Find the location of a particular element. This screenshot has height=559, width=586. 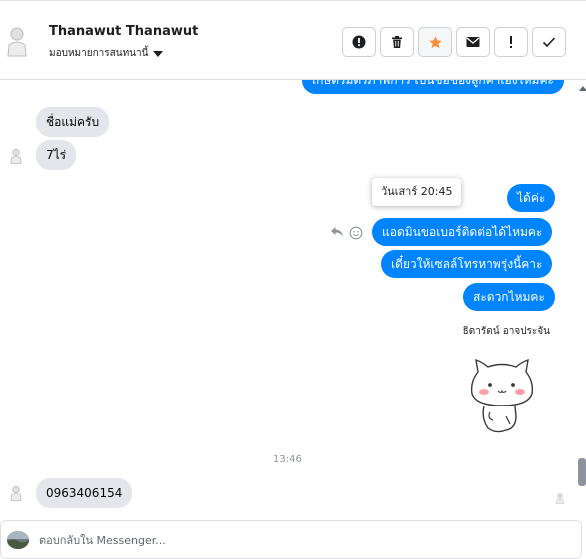

outgoing-message: ได้ค่ะ is located at coordinates (531, 198).